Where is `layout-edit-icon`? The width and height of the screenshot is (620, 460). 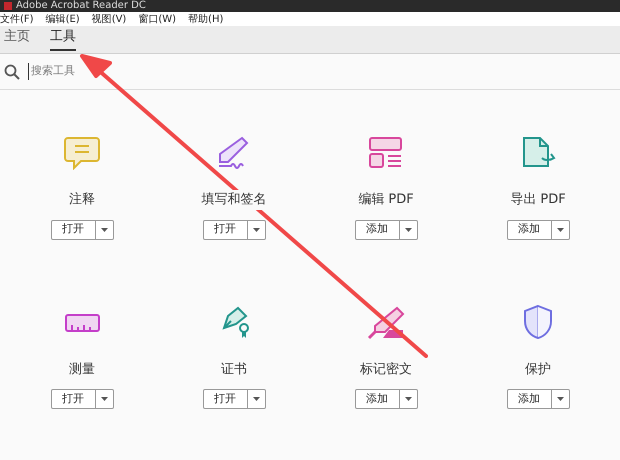
layout-edit-icon is located at coordinates (386, 153).